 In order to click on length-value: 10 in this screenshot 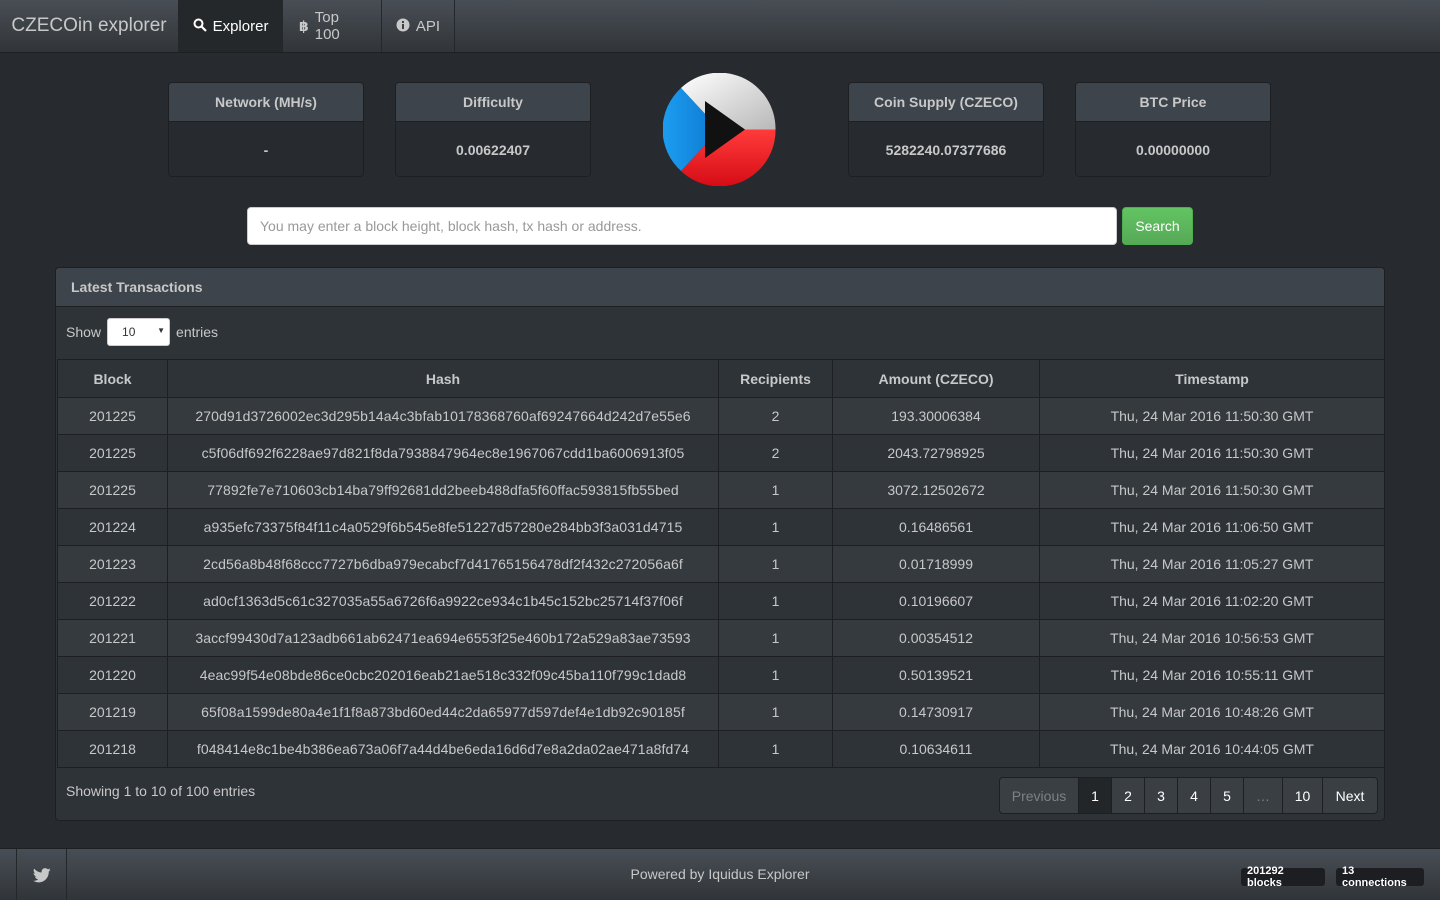, I will do `click(129, 332)`.